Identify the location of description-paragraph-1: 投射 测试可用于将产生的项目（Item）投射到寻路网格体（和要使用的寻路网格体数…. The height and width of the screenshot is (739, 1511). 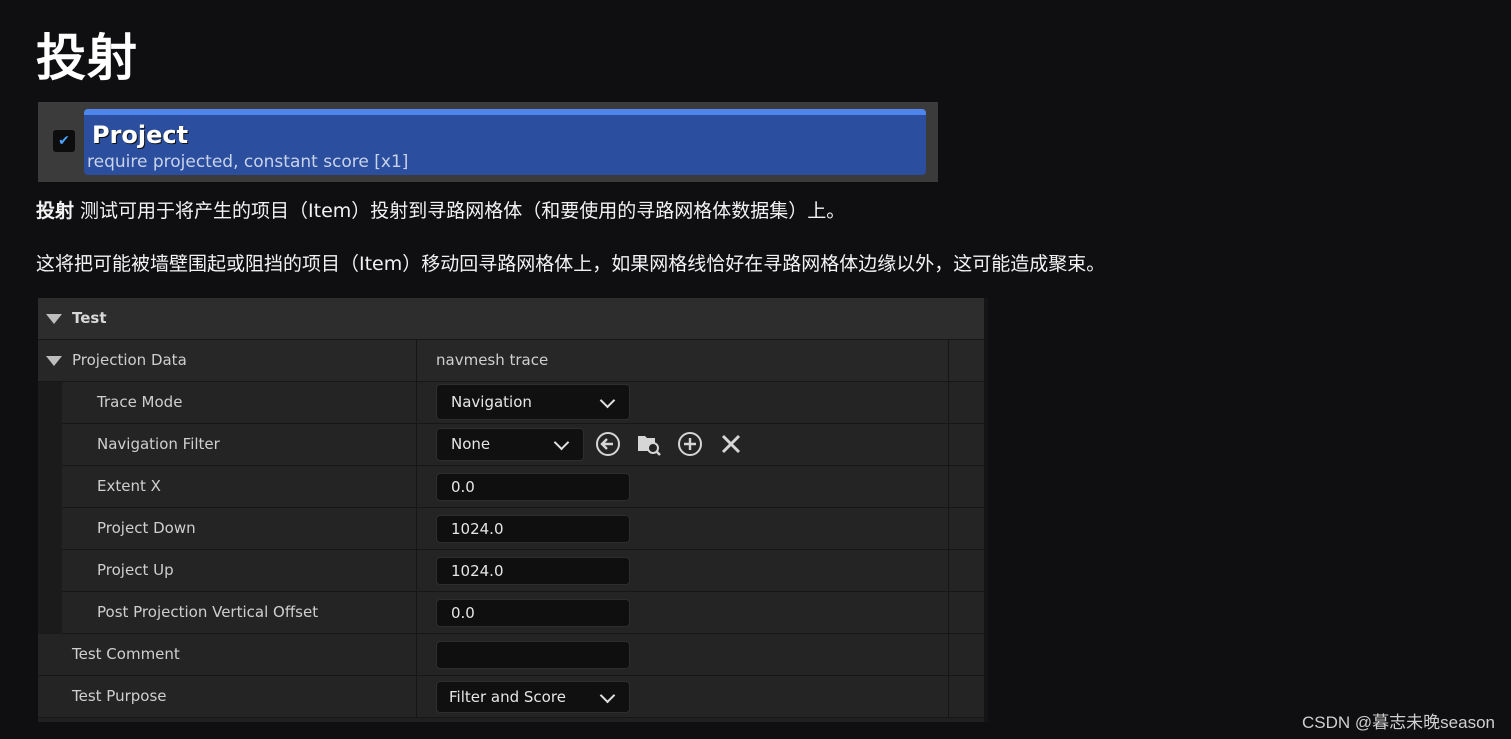
(440, 209).